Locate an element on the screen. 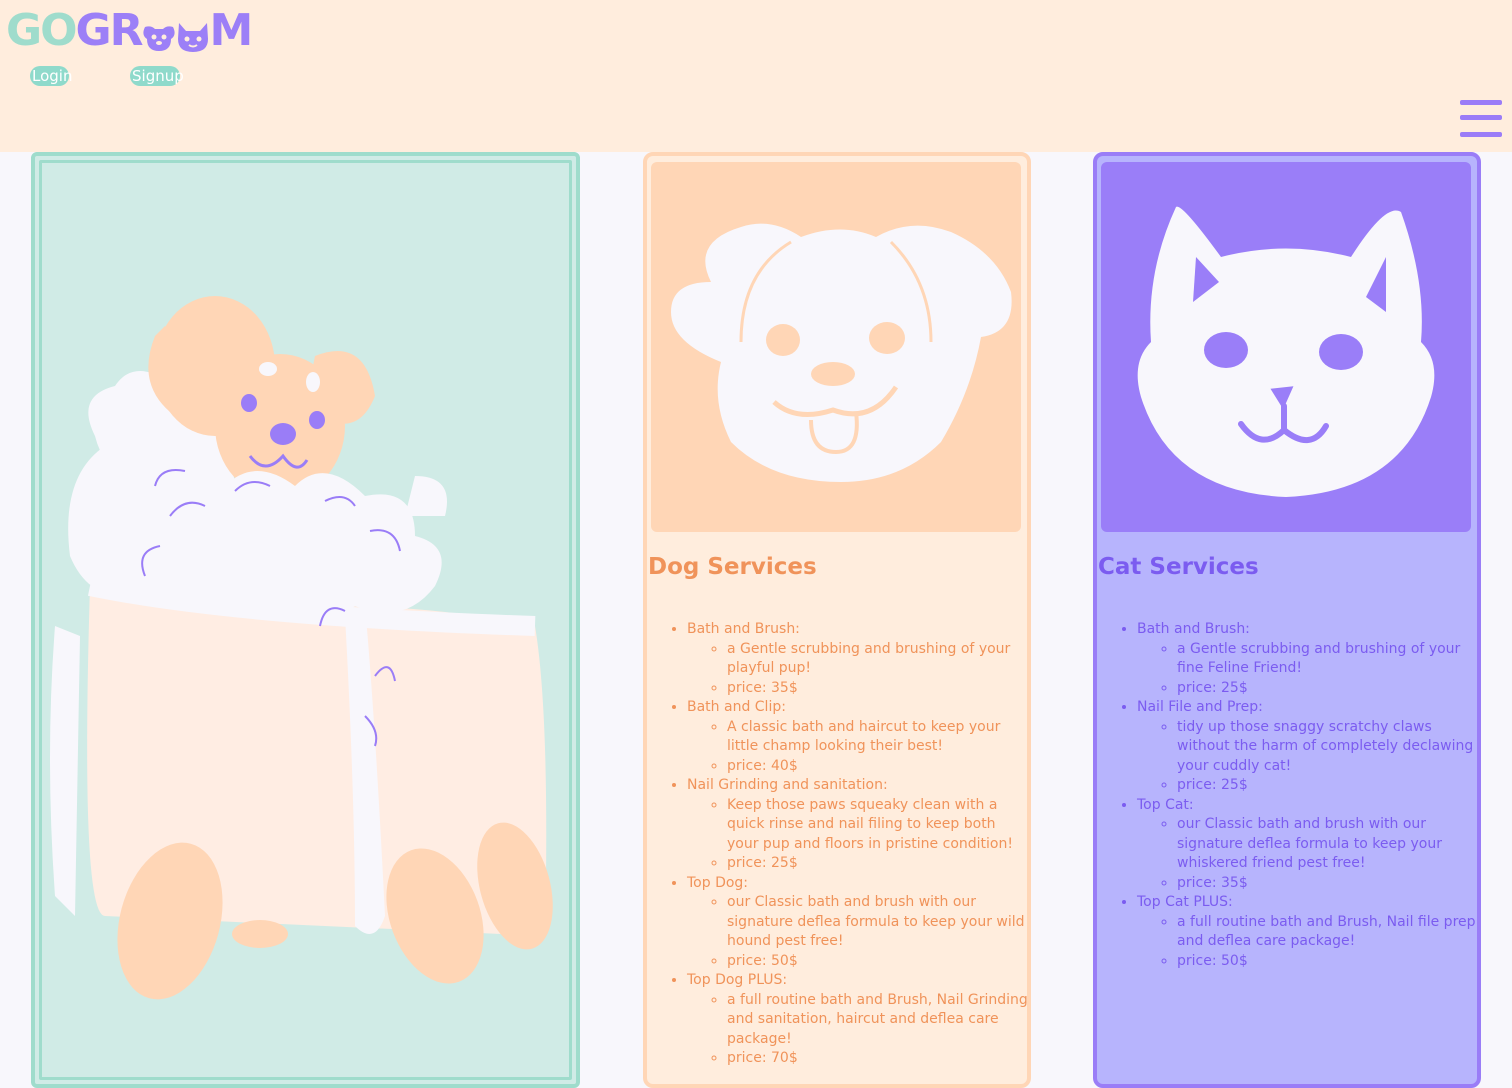 This screenshot has height=1088, width=1512. cat-tile is located at coordinates (1286, 347).